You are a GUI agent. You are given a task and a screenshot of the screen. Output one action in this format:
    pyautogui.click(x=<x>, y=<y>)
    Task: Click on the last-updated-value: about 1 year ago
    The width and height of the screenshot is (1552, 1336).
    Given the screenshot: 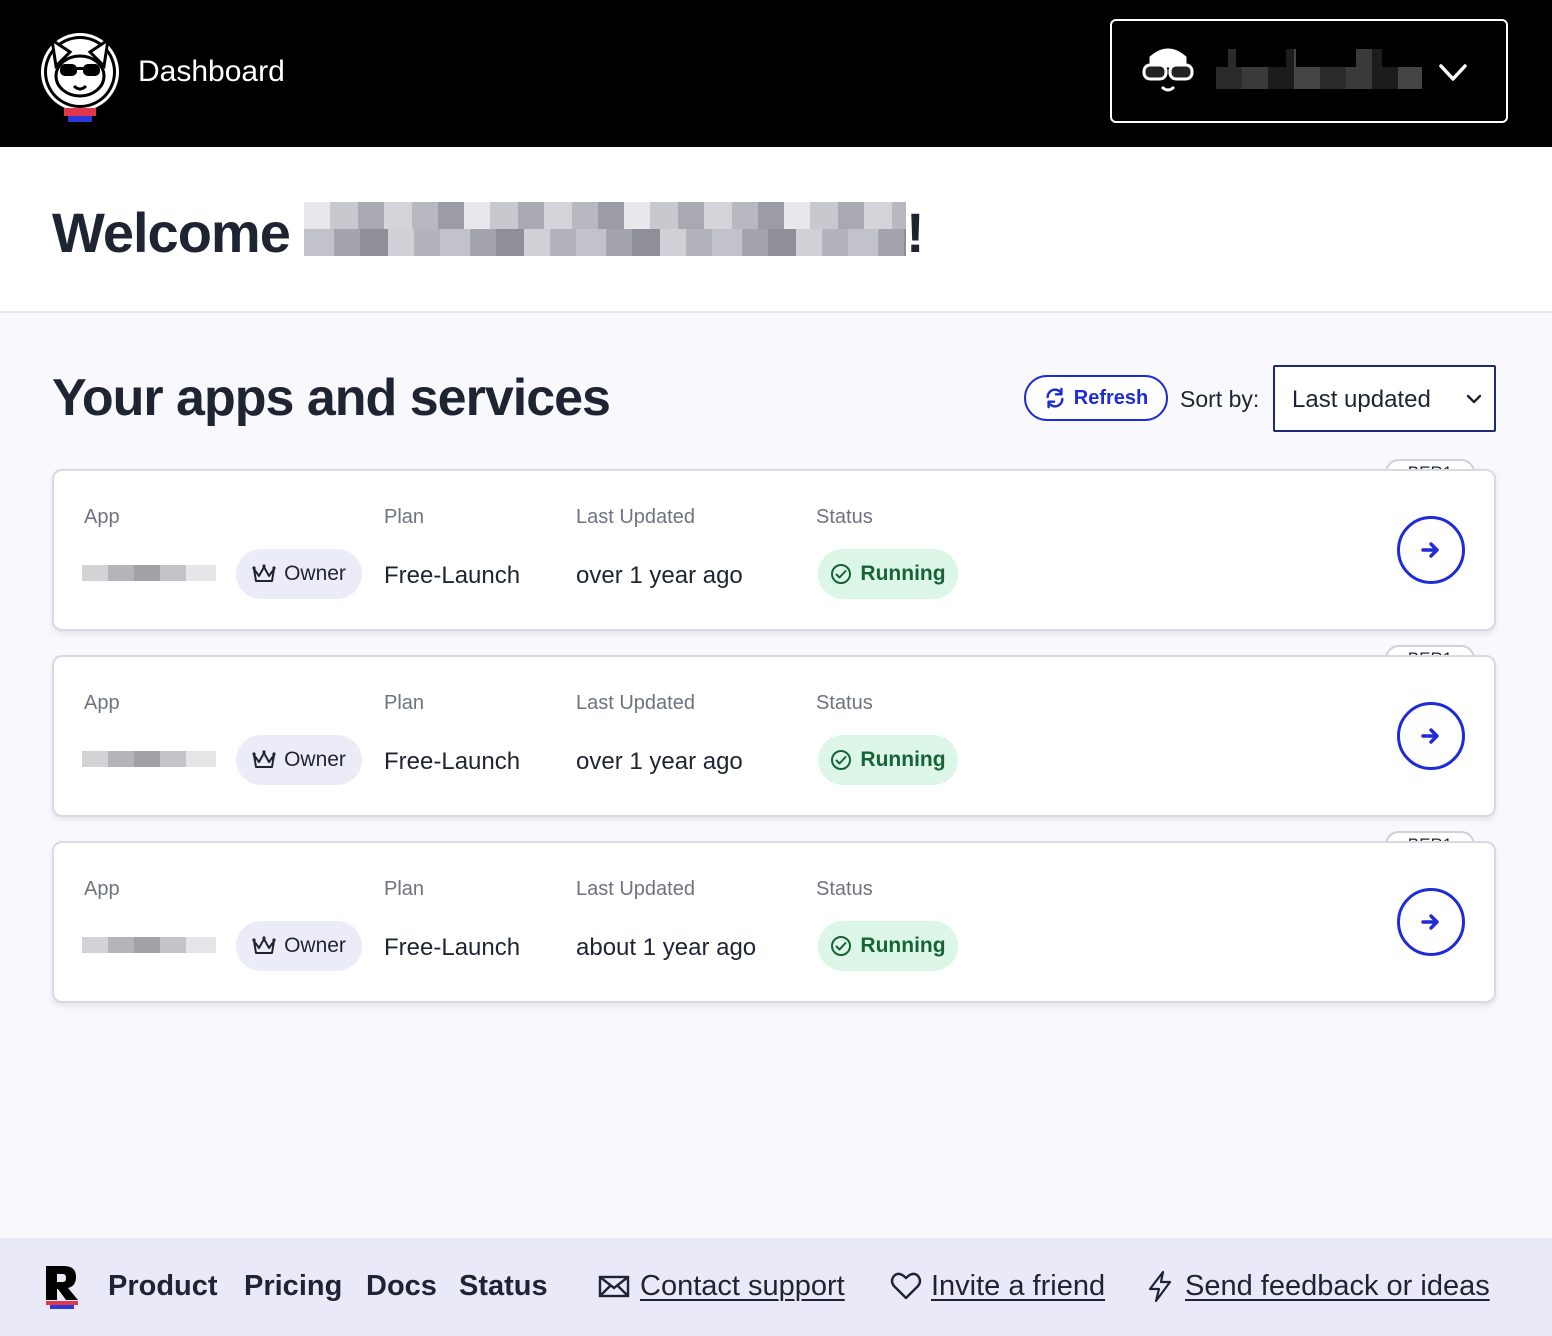 What is the action you would take?
    pyautogui.click(x=666, y=947)
    